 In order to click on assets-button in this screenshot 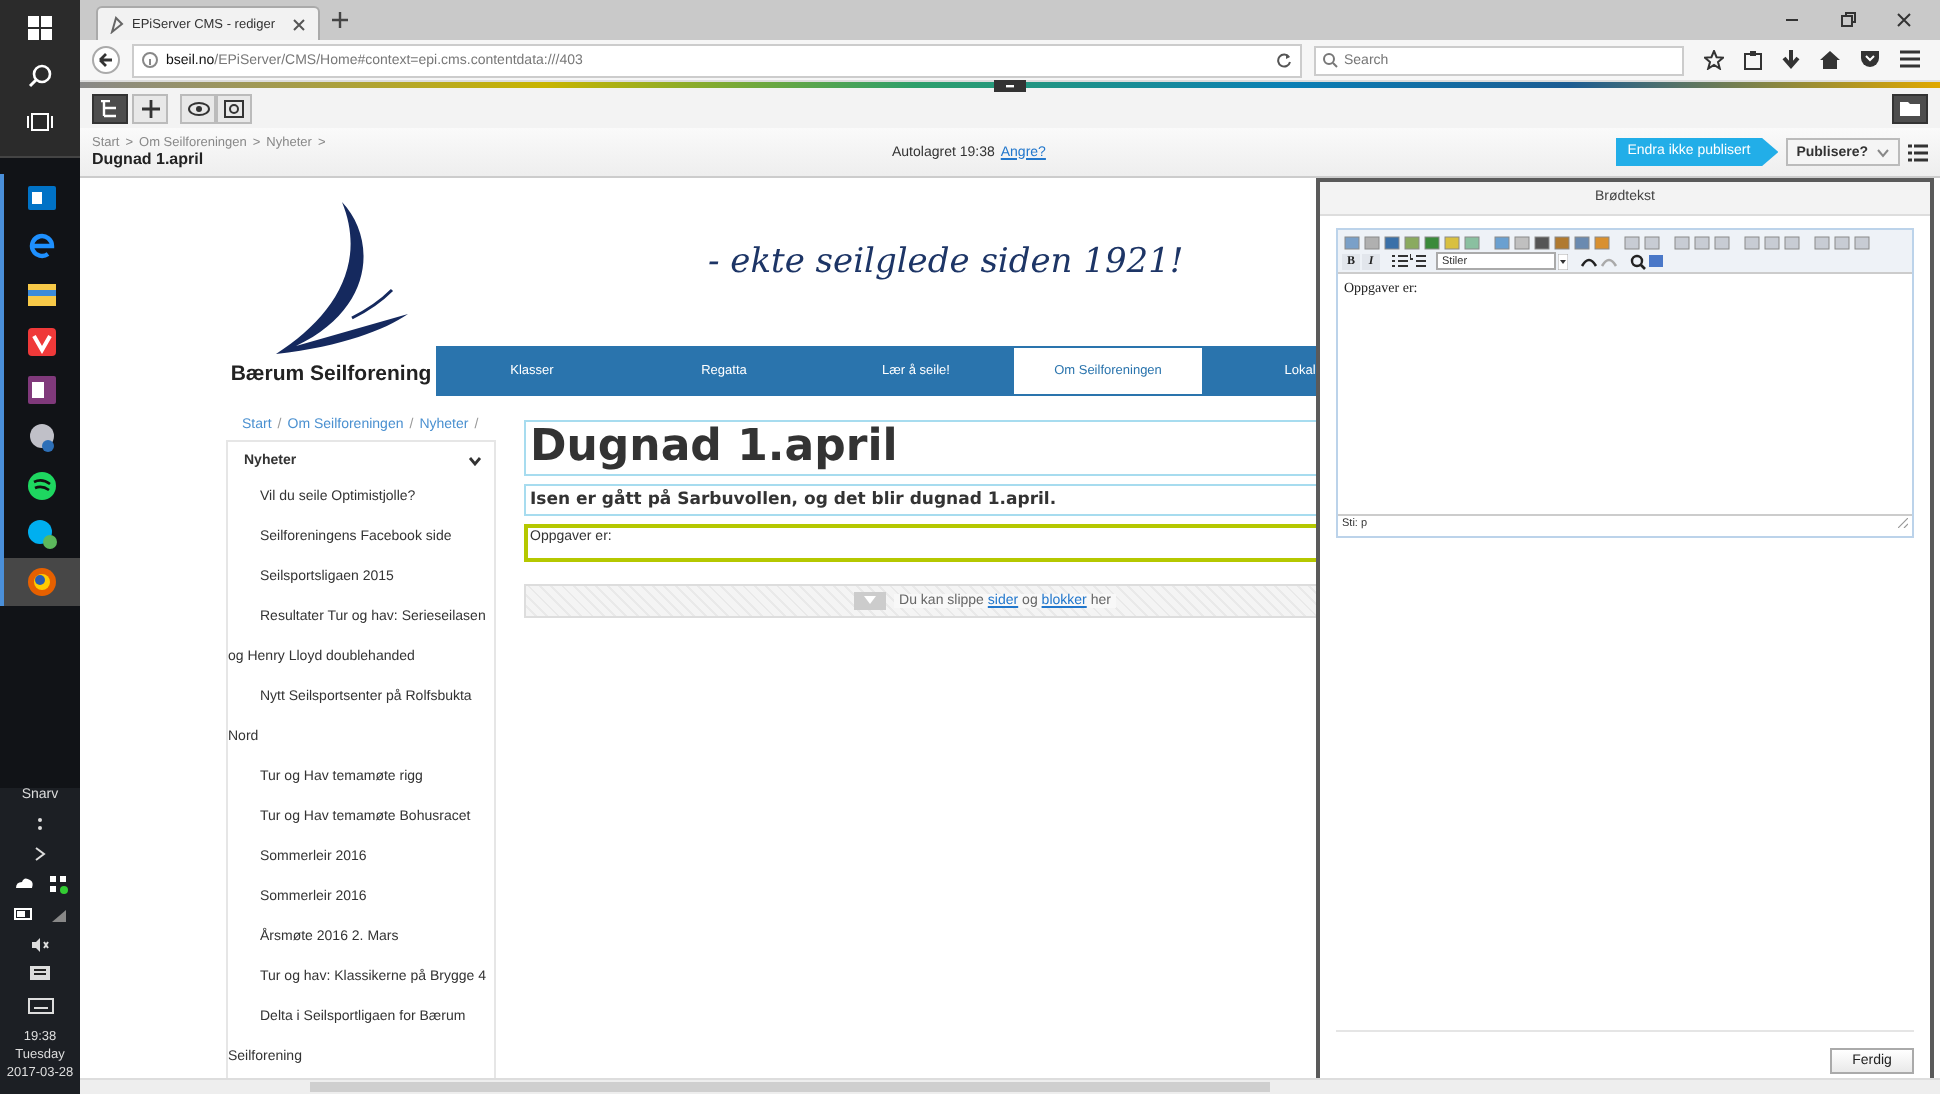, I will do `click(1910, 108)`.